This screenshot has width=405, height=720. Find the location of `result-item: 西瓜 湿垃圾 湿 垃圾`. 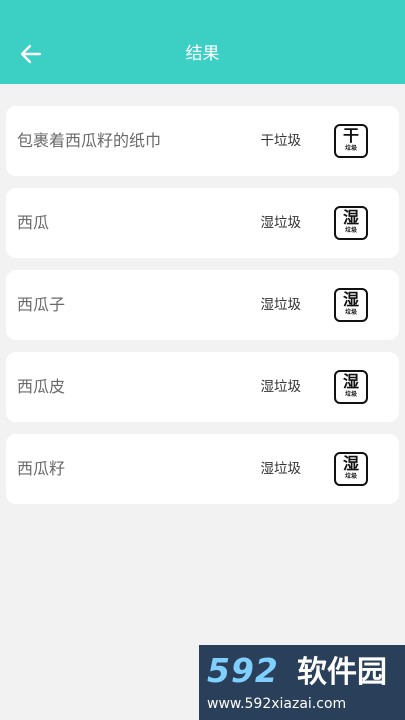

result-item: 西瓜 湿垃圾 湿 垃圾 is located at coordinates (202, 223).